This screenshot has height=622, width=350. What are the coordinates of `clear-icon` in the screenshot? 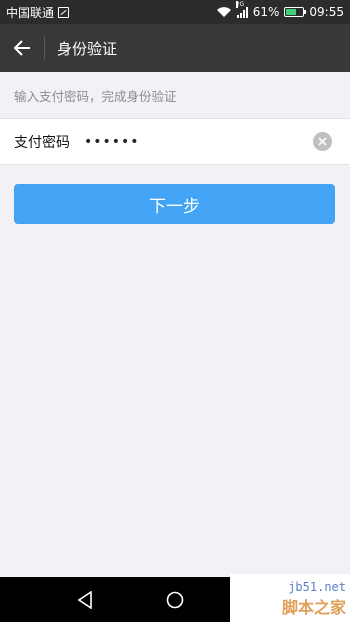 It's located at (322, 141).